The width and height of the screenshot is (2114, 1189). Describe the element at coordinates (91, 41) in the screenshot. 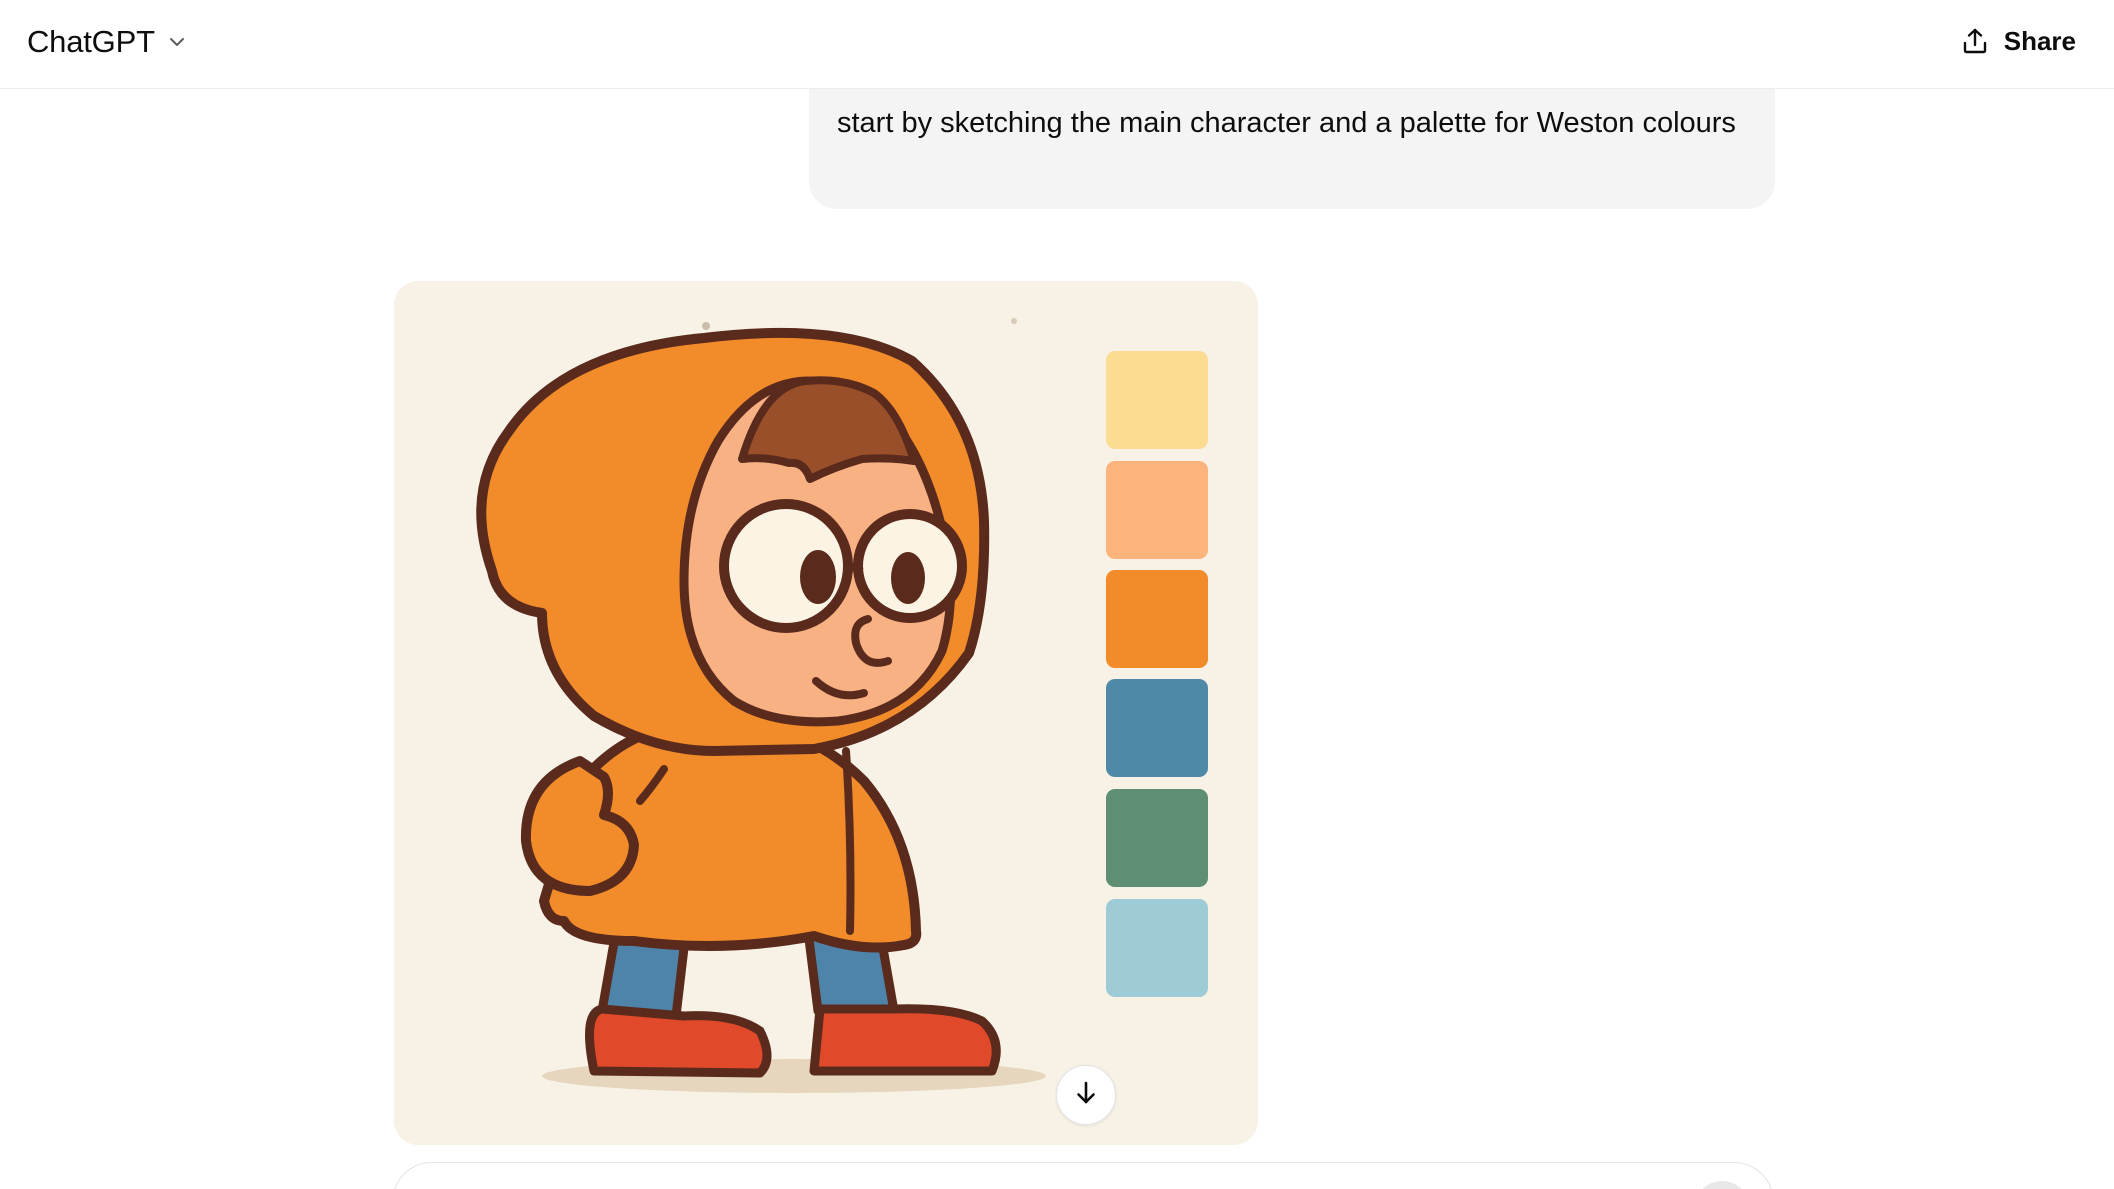

I see `model-name: ChatGPT` at that location.